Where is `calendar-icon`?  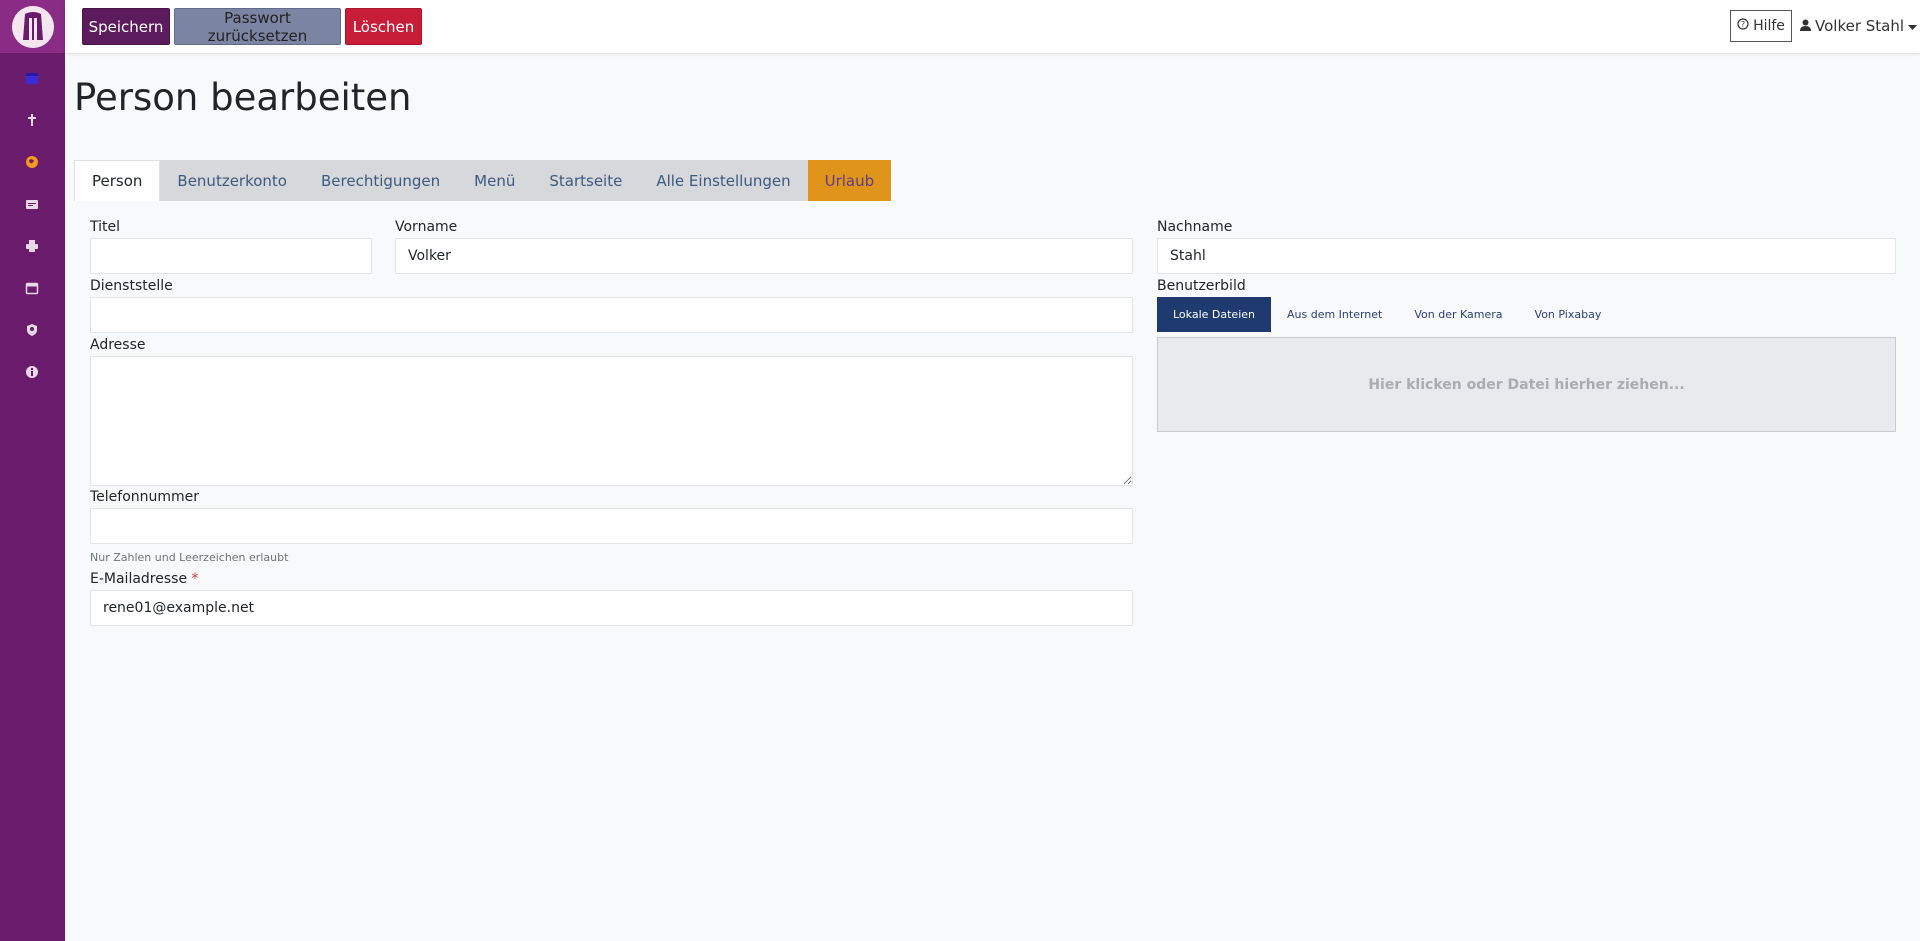 calendar-icon is located at coordinates (32, 78).